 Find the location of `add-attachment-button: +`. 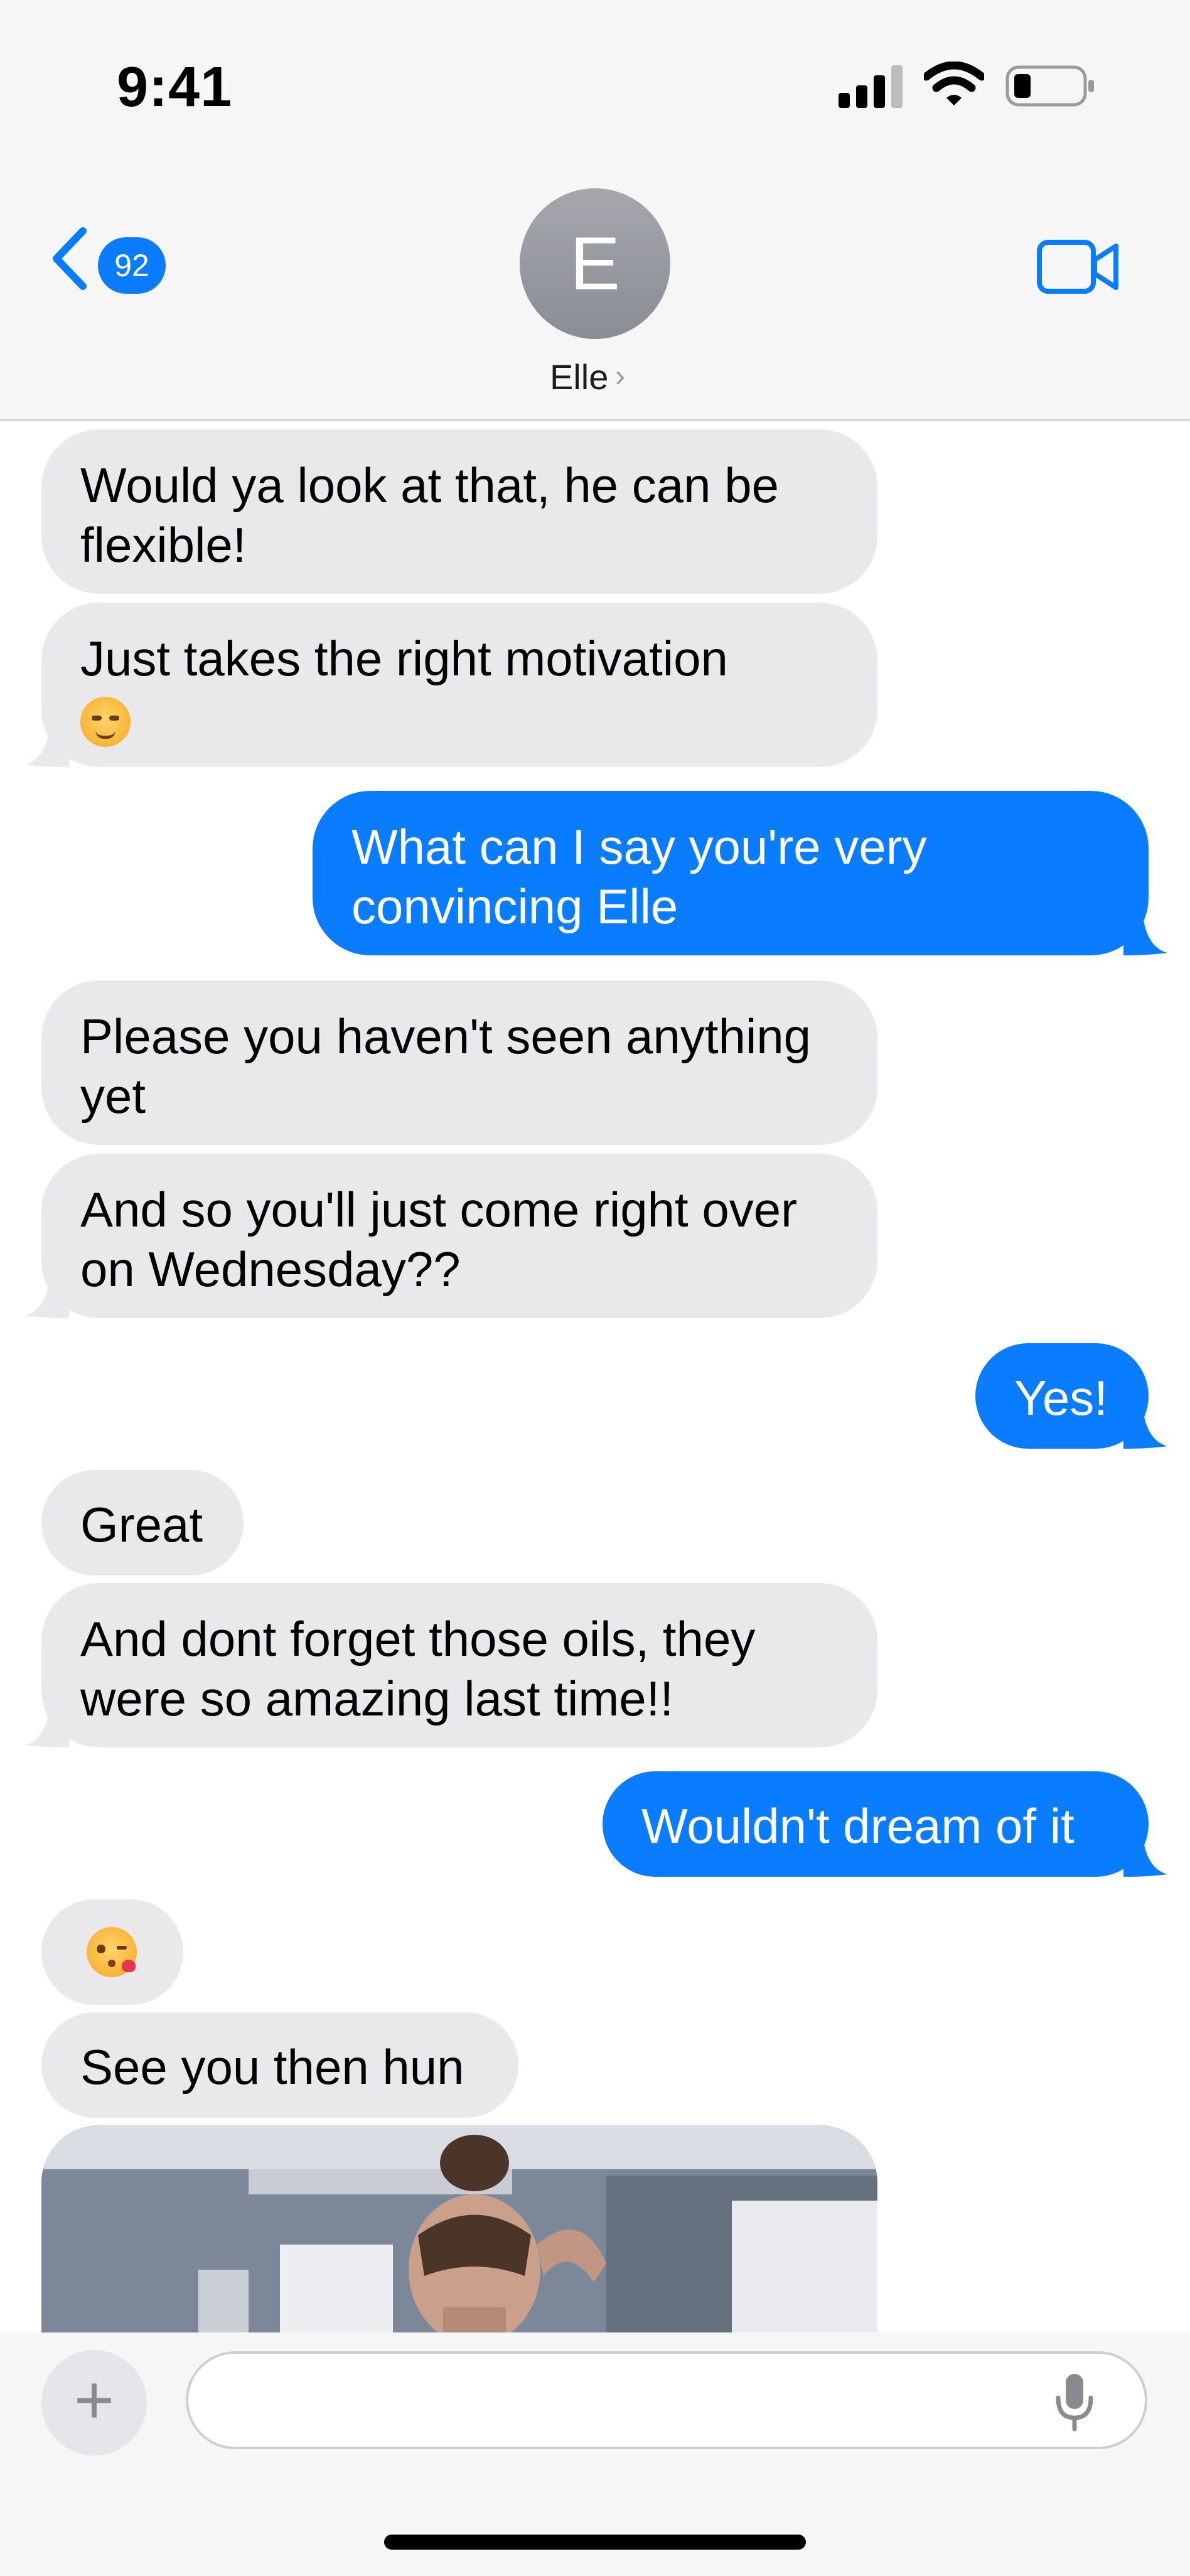

add-attachment-button: + is located at coordinates (94, 2402).